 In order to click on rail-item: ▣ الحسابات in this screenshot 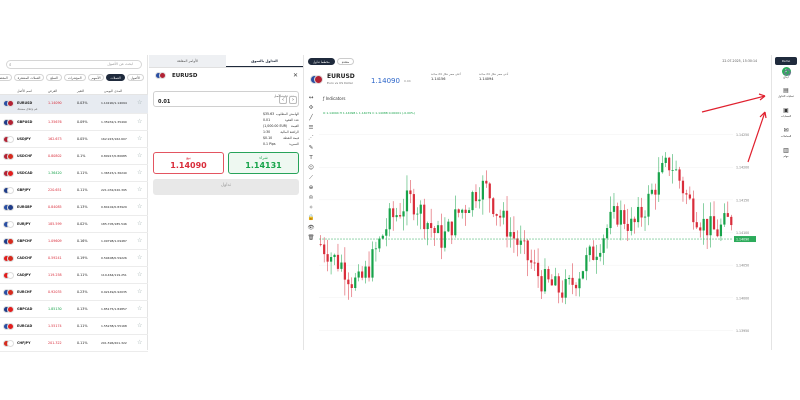, I will do `click(786, 116)`.